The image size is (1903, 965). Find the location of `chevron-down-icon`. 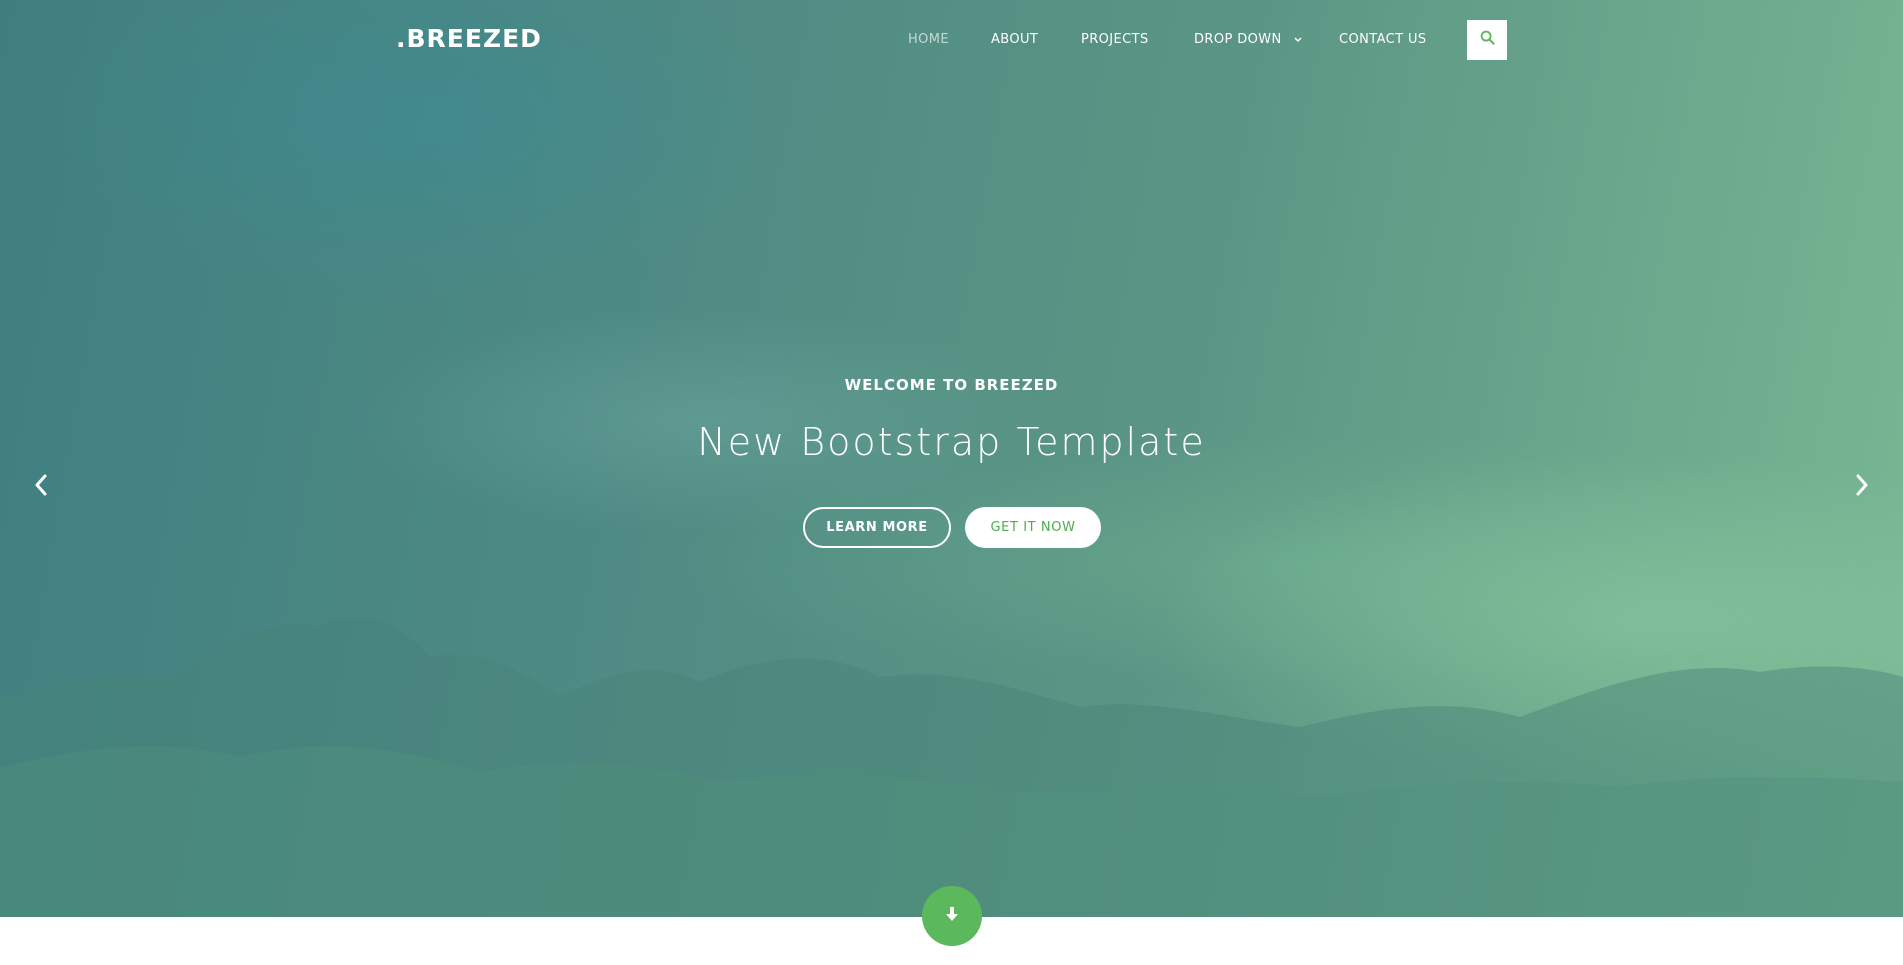

chevron-down-icon is located at coordinates (1298, 39).